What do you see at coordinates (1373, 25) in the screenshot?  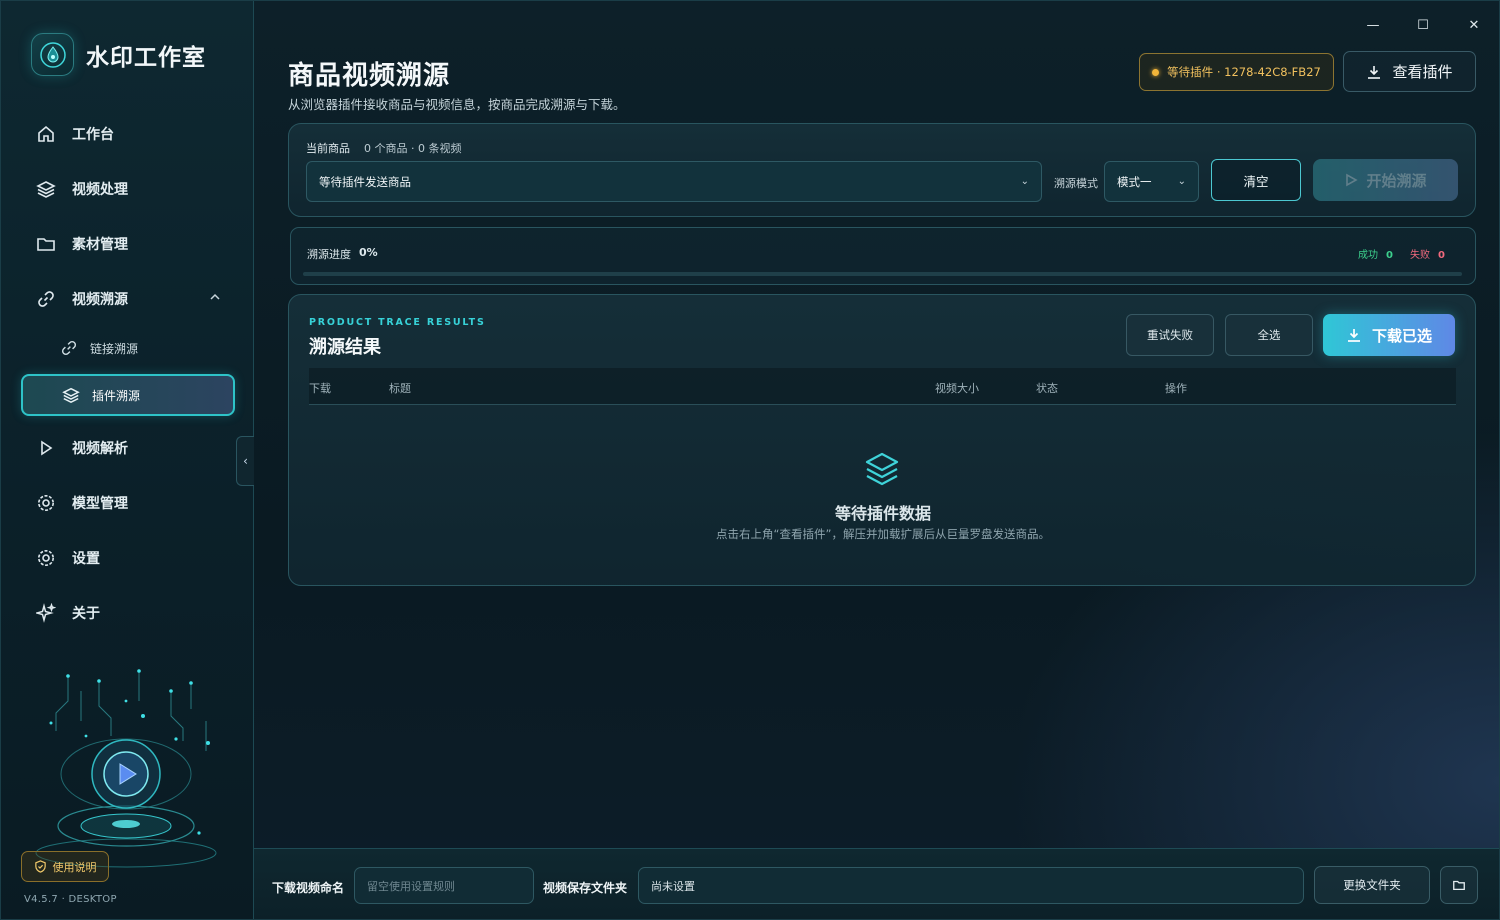 I see `minimize-button: —` at bounding box center [1373, 25].